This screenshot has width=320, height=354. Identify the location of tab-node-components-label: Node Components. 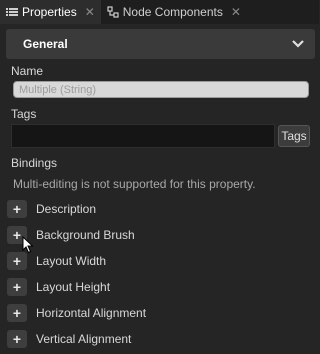
(172, 12).